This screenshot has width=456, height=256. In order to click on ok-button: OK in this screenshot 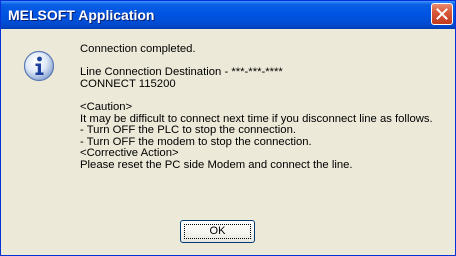, I will do `click(217, 231)`.